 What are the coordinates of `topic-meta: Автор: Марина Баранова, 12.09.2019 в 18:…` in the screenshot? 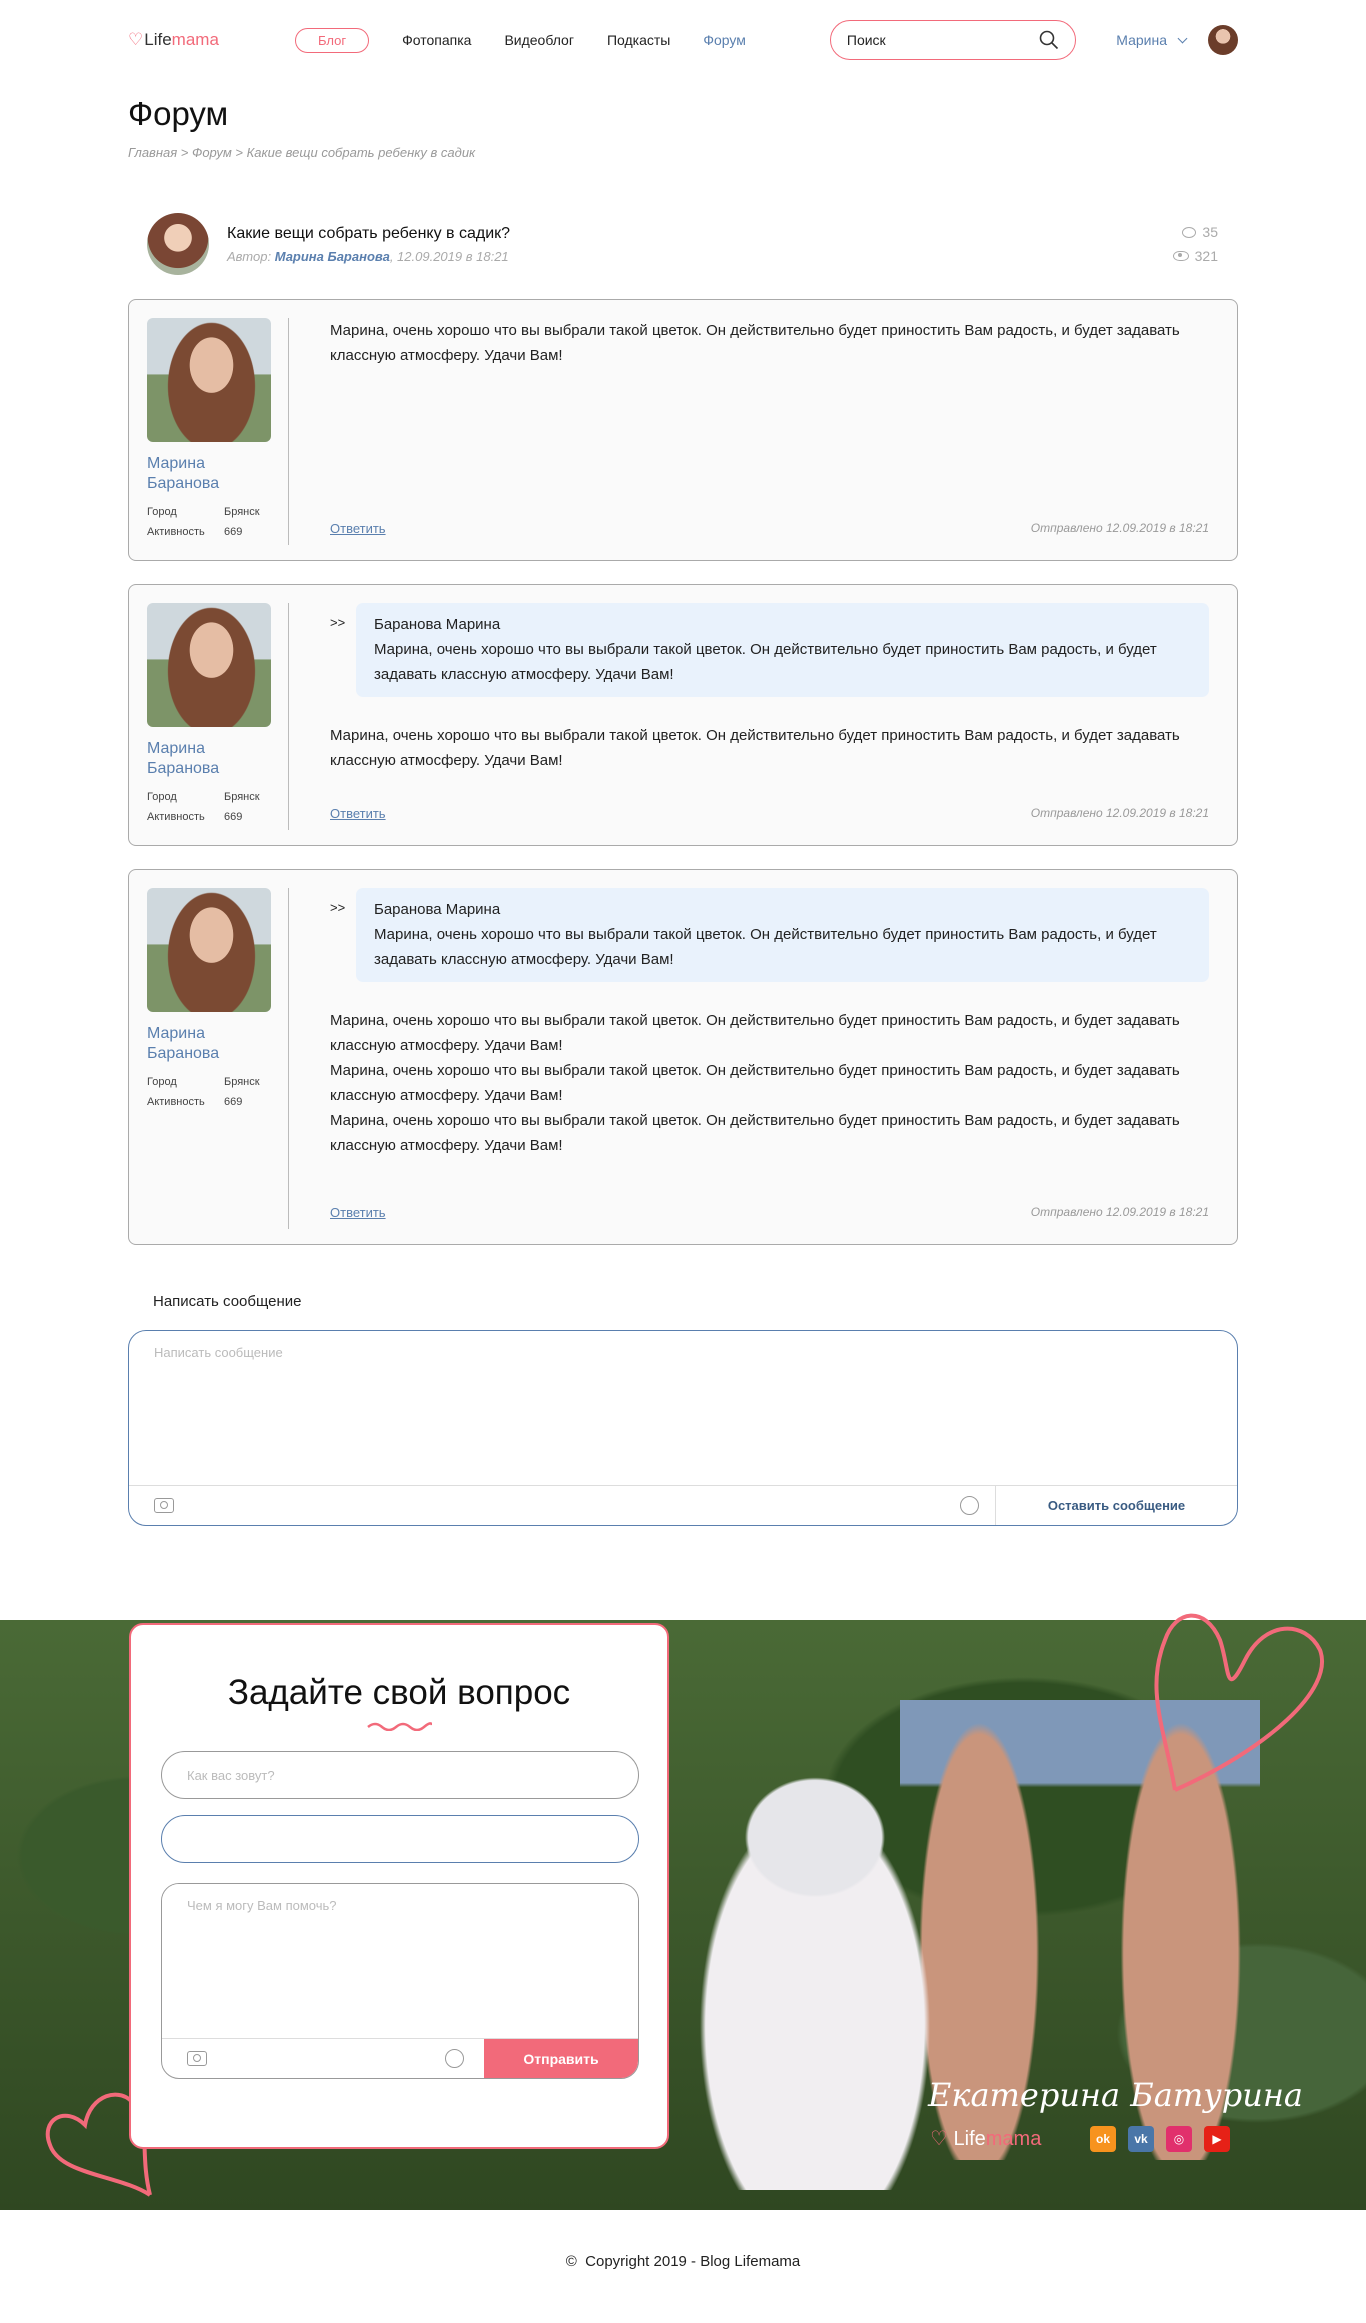 It's located at (368, 256).